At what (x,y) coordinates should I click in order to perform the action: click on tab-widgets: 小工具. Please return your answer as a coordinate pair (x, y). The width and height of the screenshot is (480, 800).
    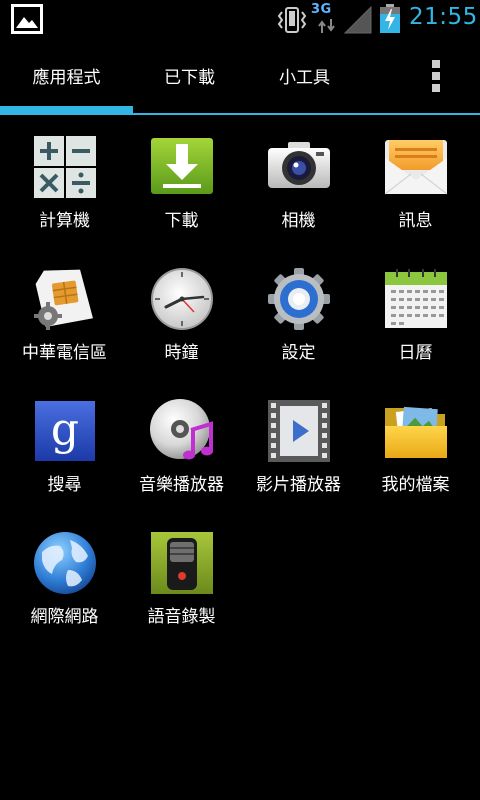
    Looking at the image, I should click on (304, 75).